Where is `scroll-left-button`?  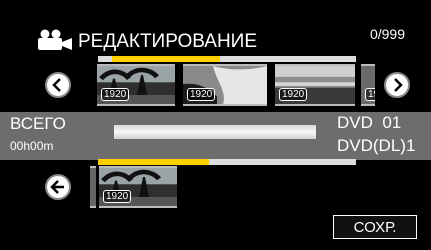 scroll-left-button is located at coordinates (58, 85).